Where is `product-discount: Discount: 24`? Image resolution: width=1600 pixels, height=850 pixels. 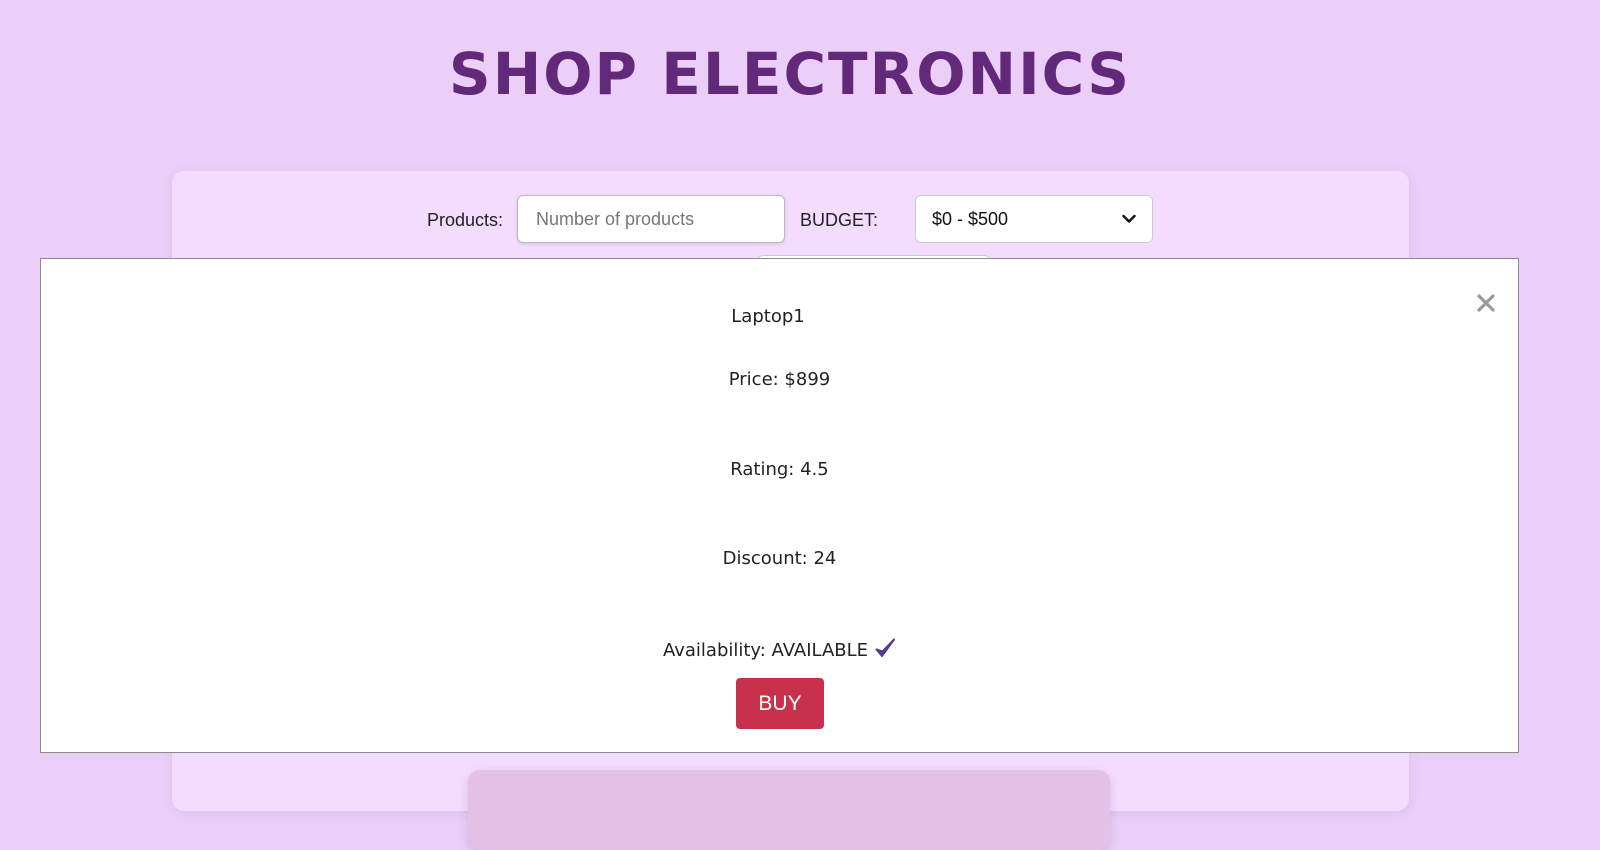
product-discount: Discount: 24 is located at coordinates (779, 558).